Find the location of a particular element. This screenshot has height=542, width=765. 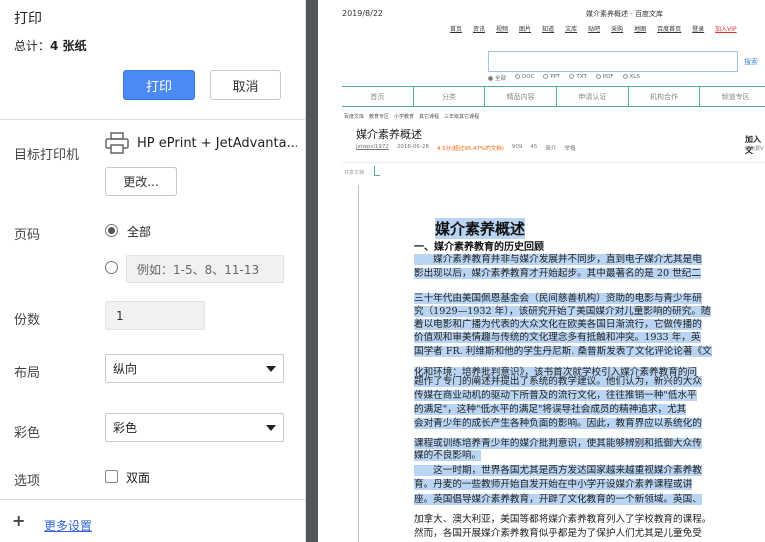

breadcrumb-item: 百度文库 is located at coordinates (354, 117).